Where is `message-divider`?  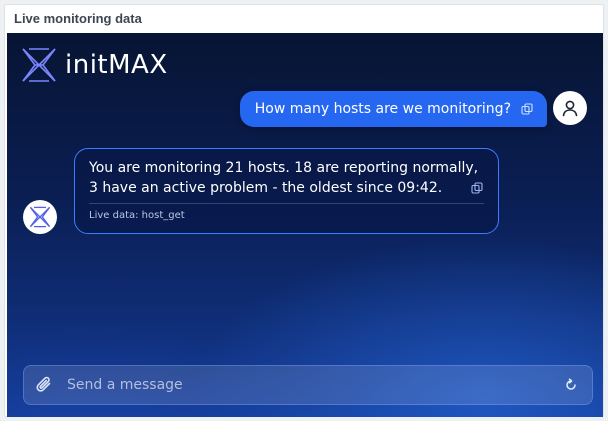
message-divider is located at coordinates (286, 203).